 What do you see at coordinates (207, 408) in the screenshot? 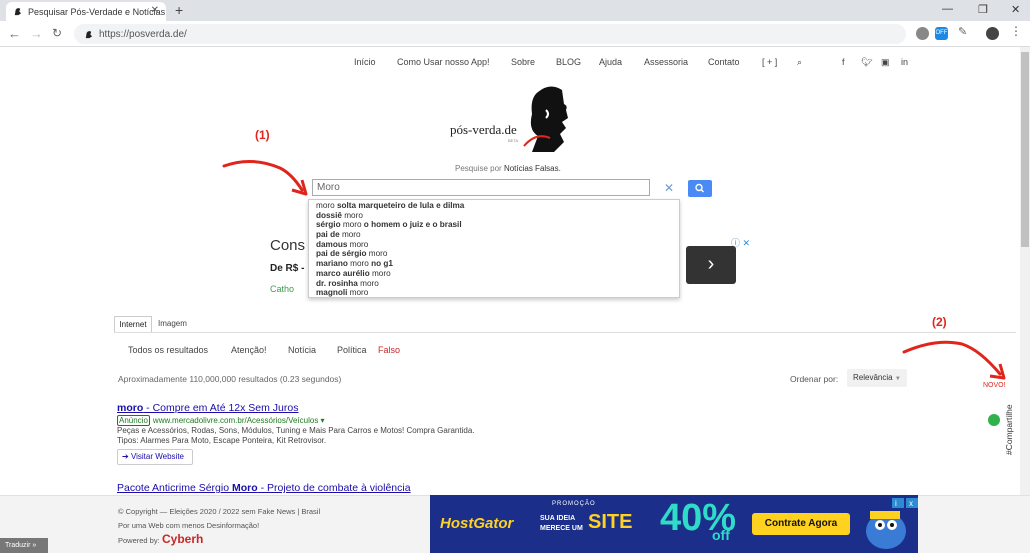
I see `result-title-1: moro - Compre em Até 12x Sem Juros` at bounding box center [207, 408].